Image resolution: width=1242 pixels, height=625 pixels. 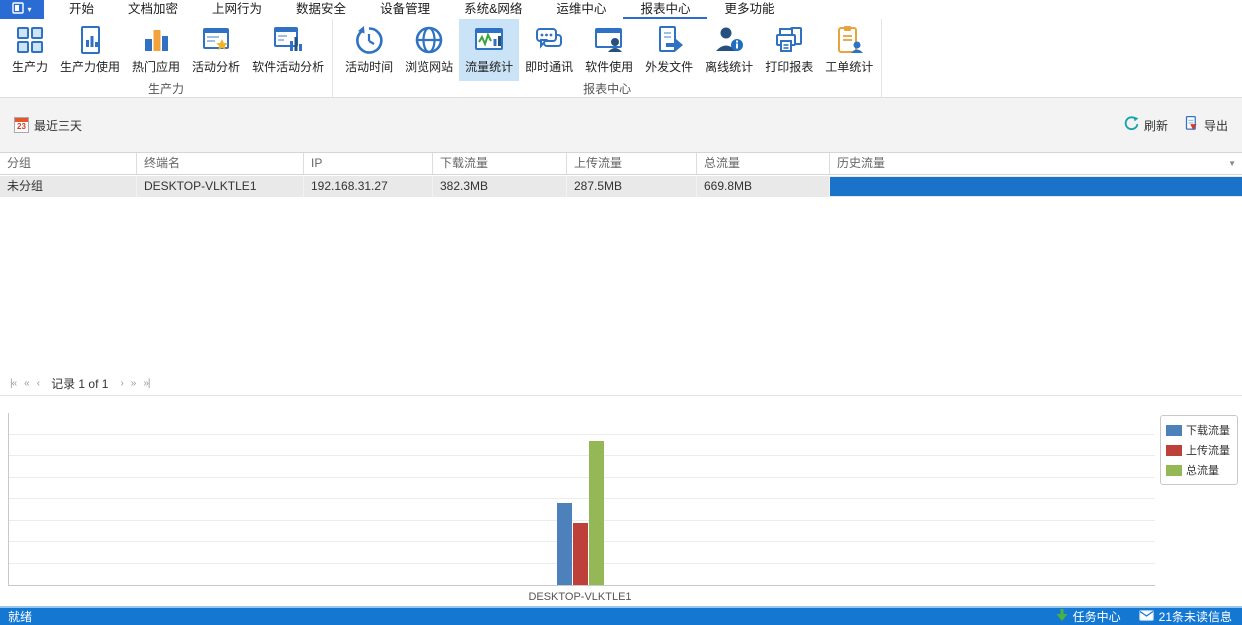 I want to click on history-clock-icon, so click(x=369, y=40).